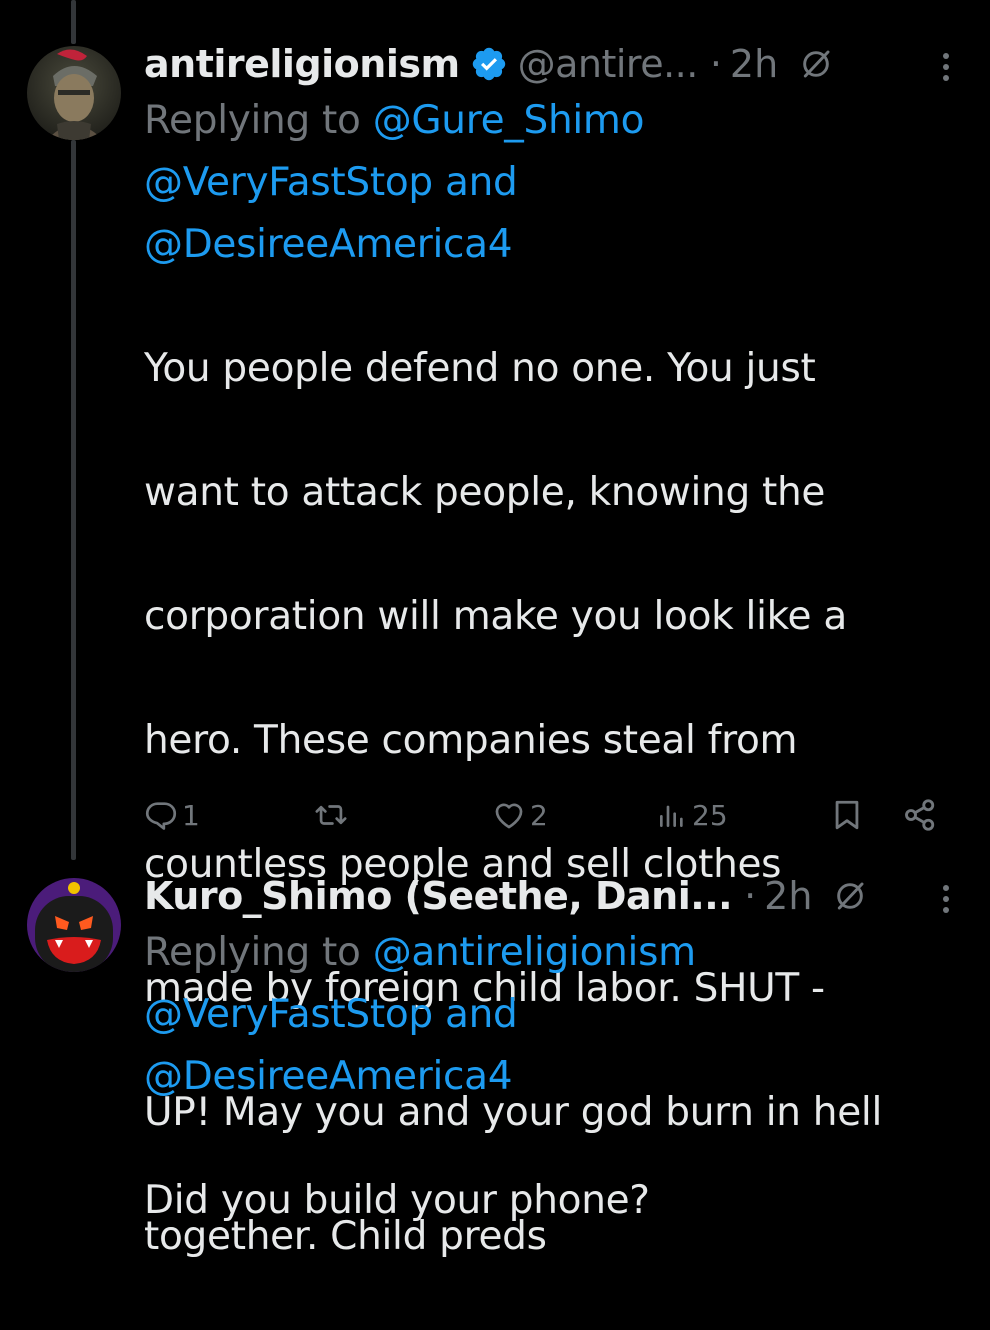 The width and height of the screenshot is (990, 1330). I want to click on devil-face-avatar-image, so click(74, 925).